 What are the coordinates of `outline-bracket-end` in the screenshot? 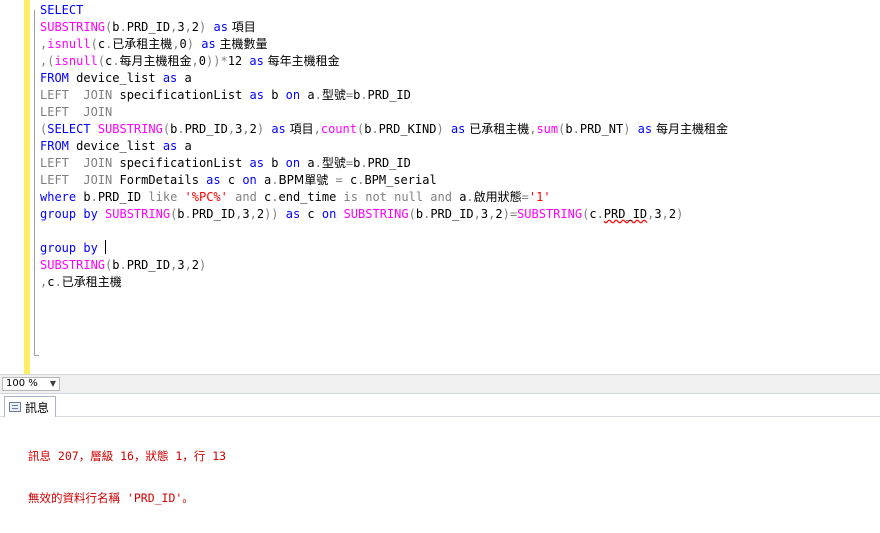 It's located at (36, 355).